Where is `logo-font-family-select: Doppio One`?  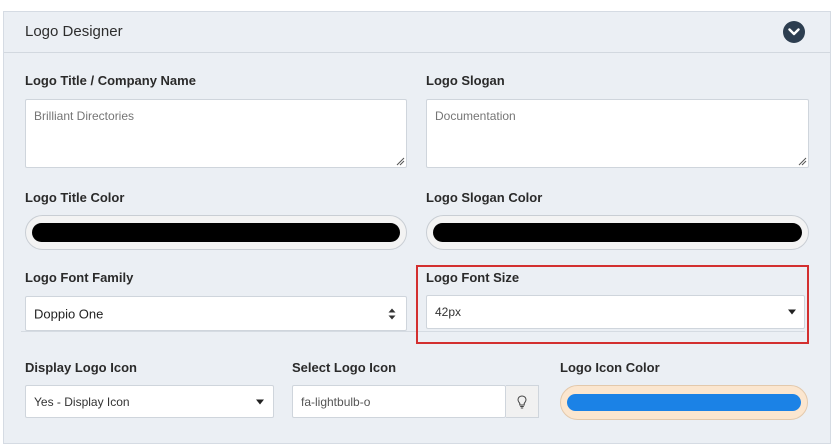
logo-font-family-select: Doppio One is located at coordinates (216, 313).